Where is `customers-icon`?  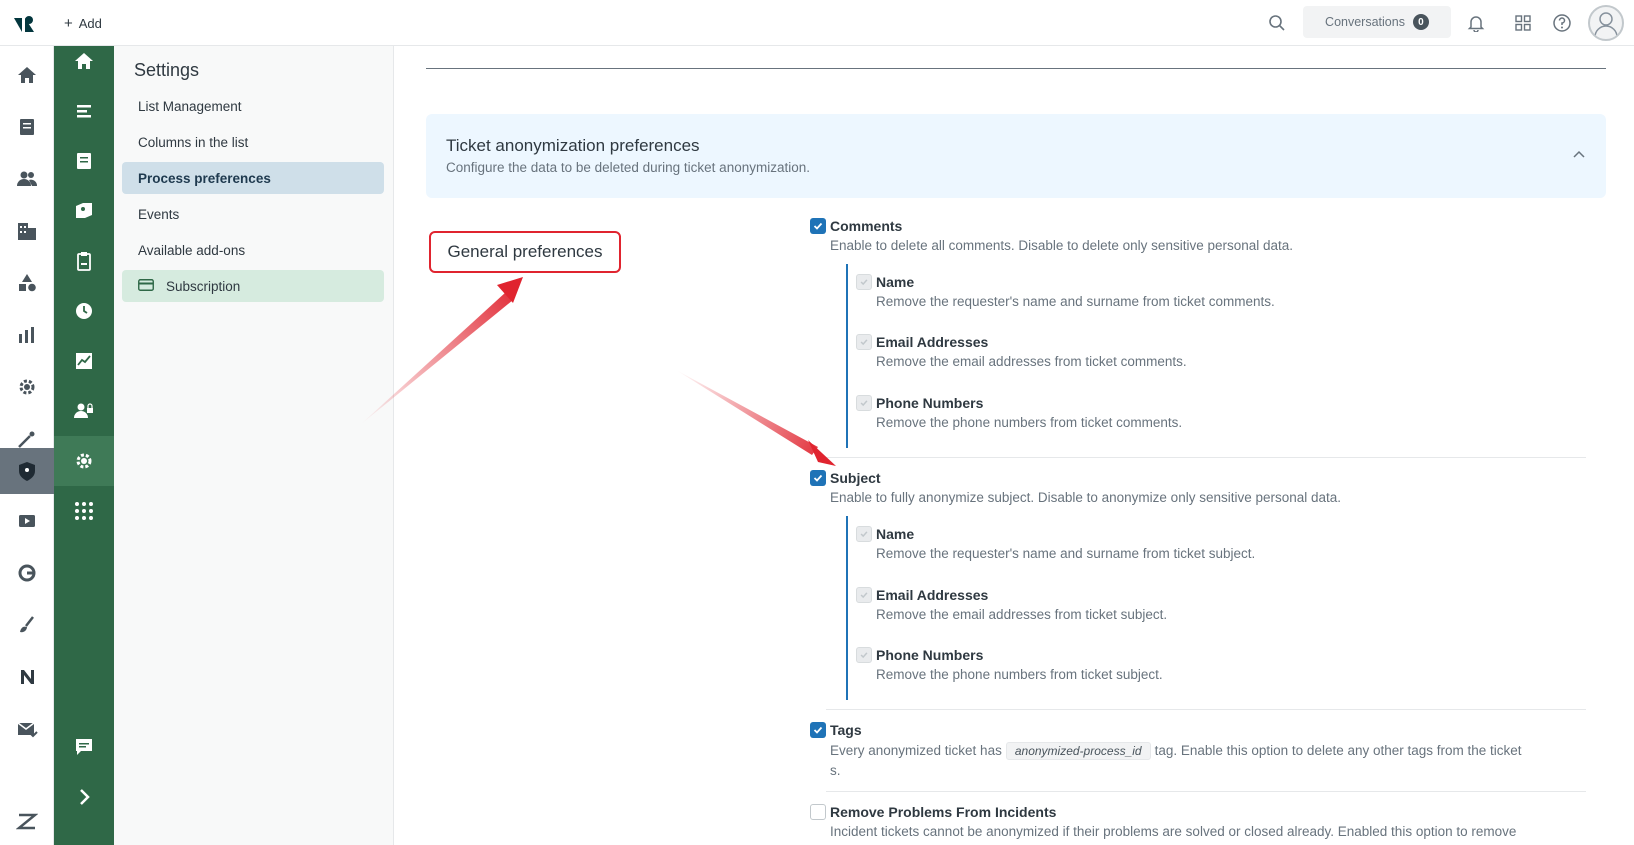
customers-icon is located at coordinates (27, 179).